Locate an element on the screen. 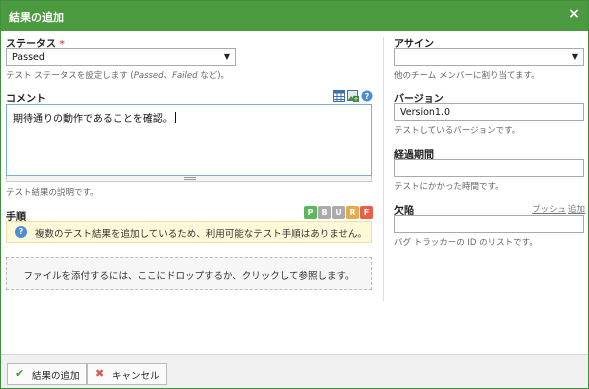 This screenshot has width=589, height=389. status-hint-prefix: テスト ステータスを設定します ( is located at coordinates (70, 76).